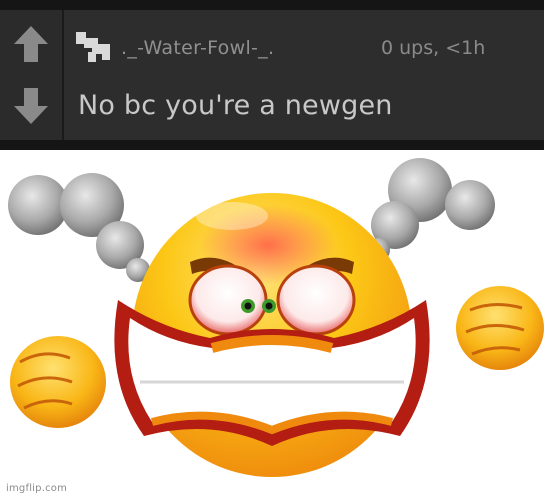  Describe the element at coordinates (37, 488) in the screenshot. I see `imgflip-watermark: imgflip.com` at that location.